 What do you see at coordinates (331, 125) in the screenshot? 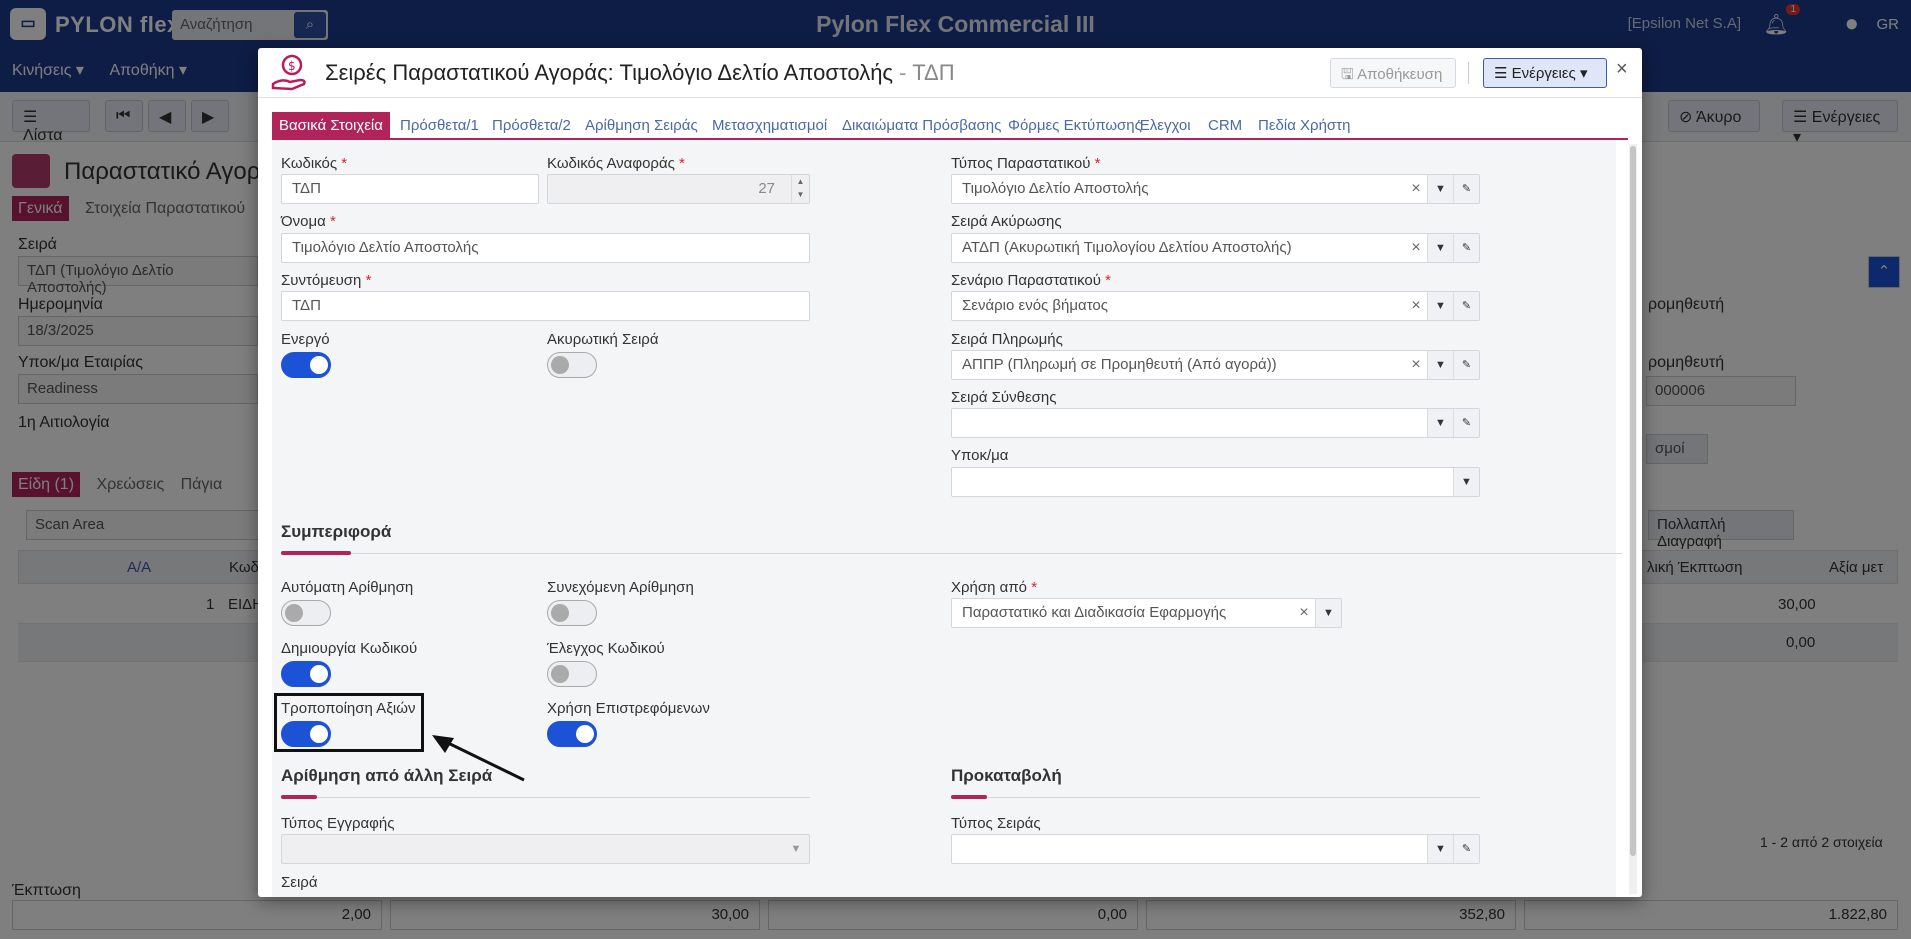
I see `tab-basic: Βασικά Στοιχεία` at bounding box center [331, 125].